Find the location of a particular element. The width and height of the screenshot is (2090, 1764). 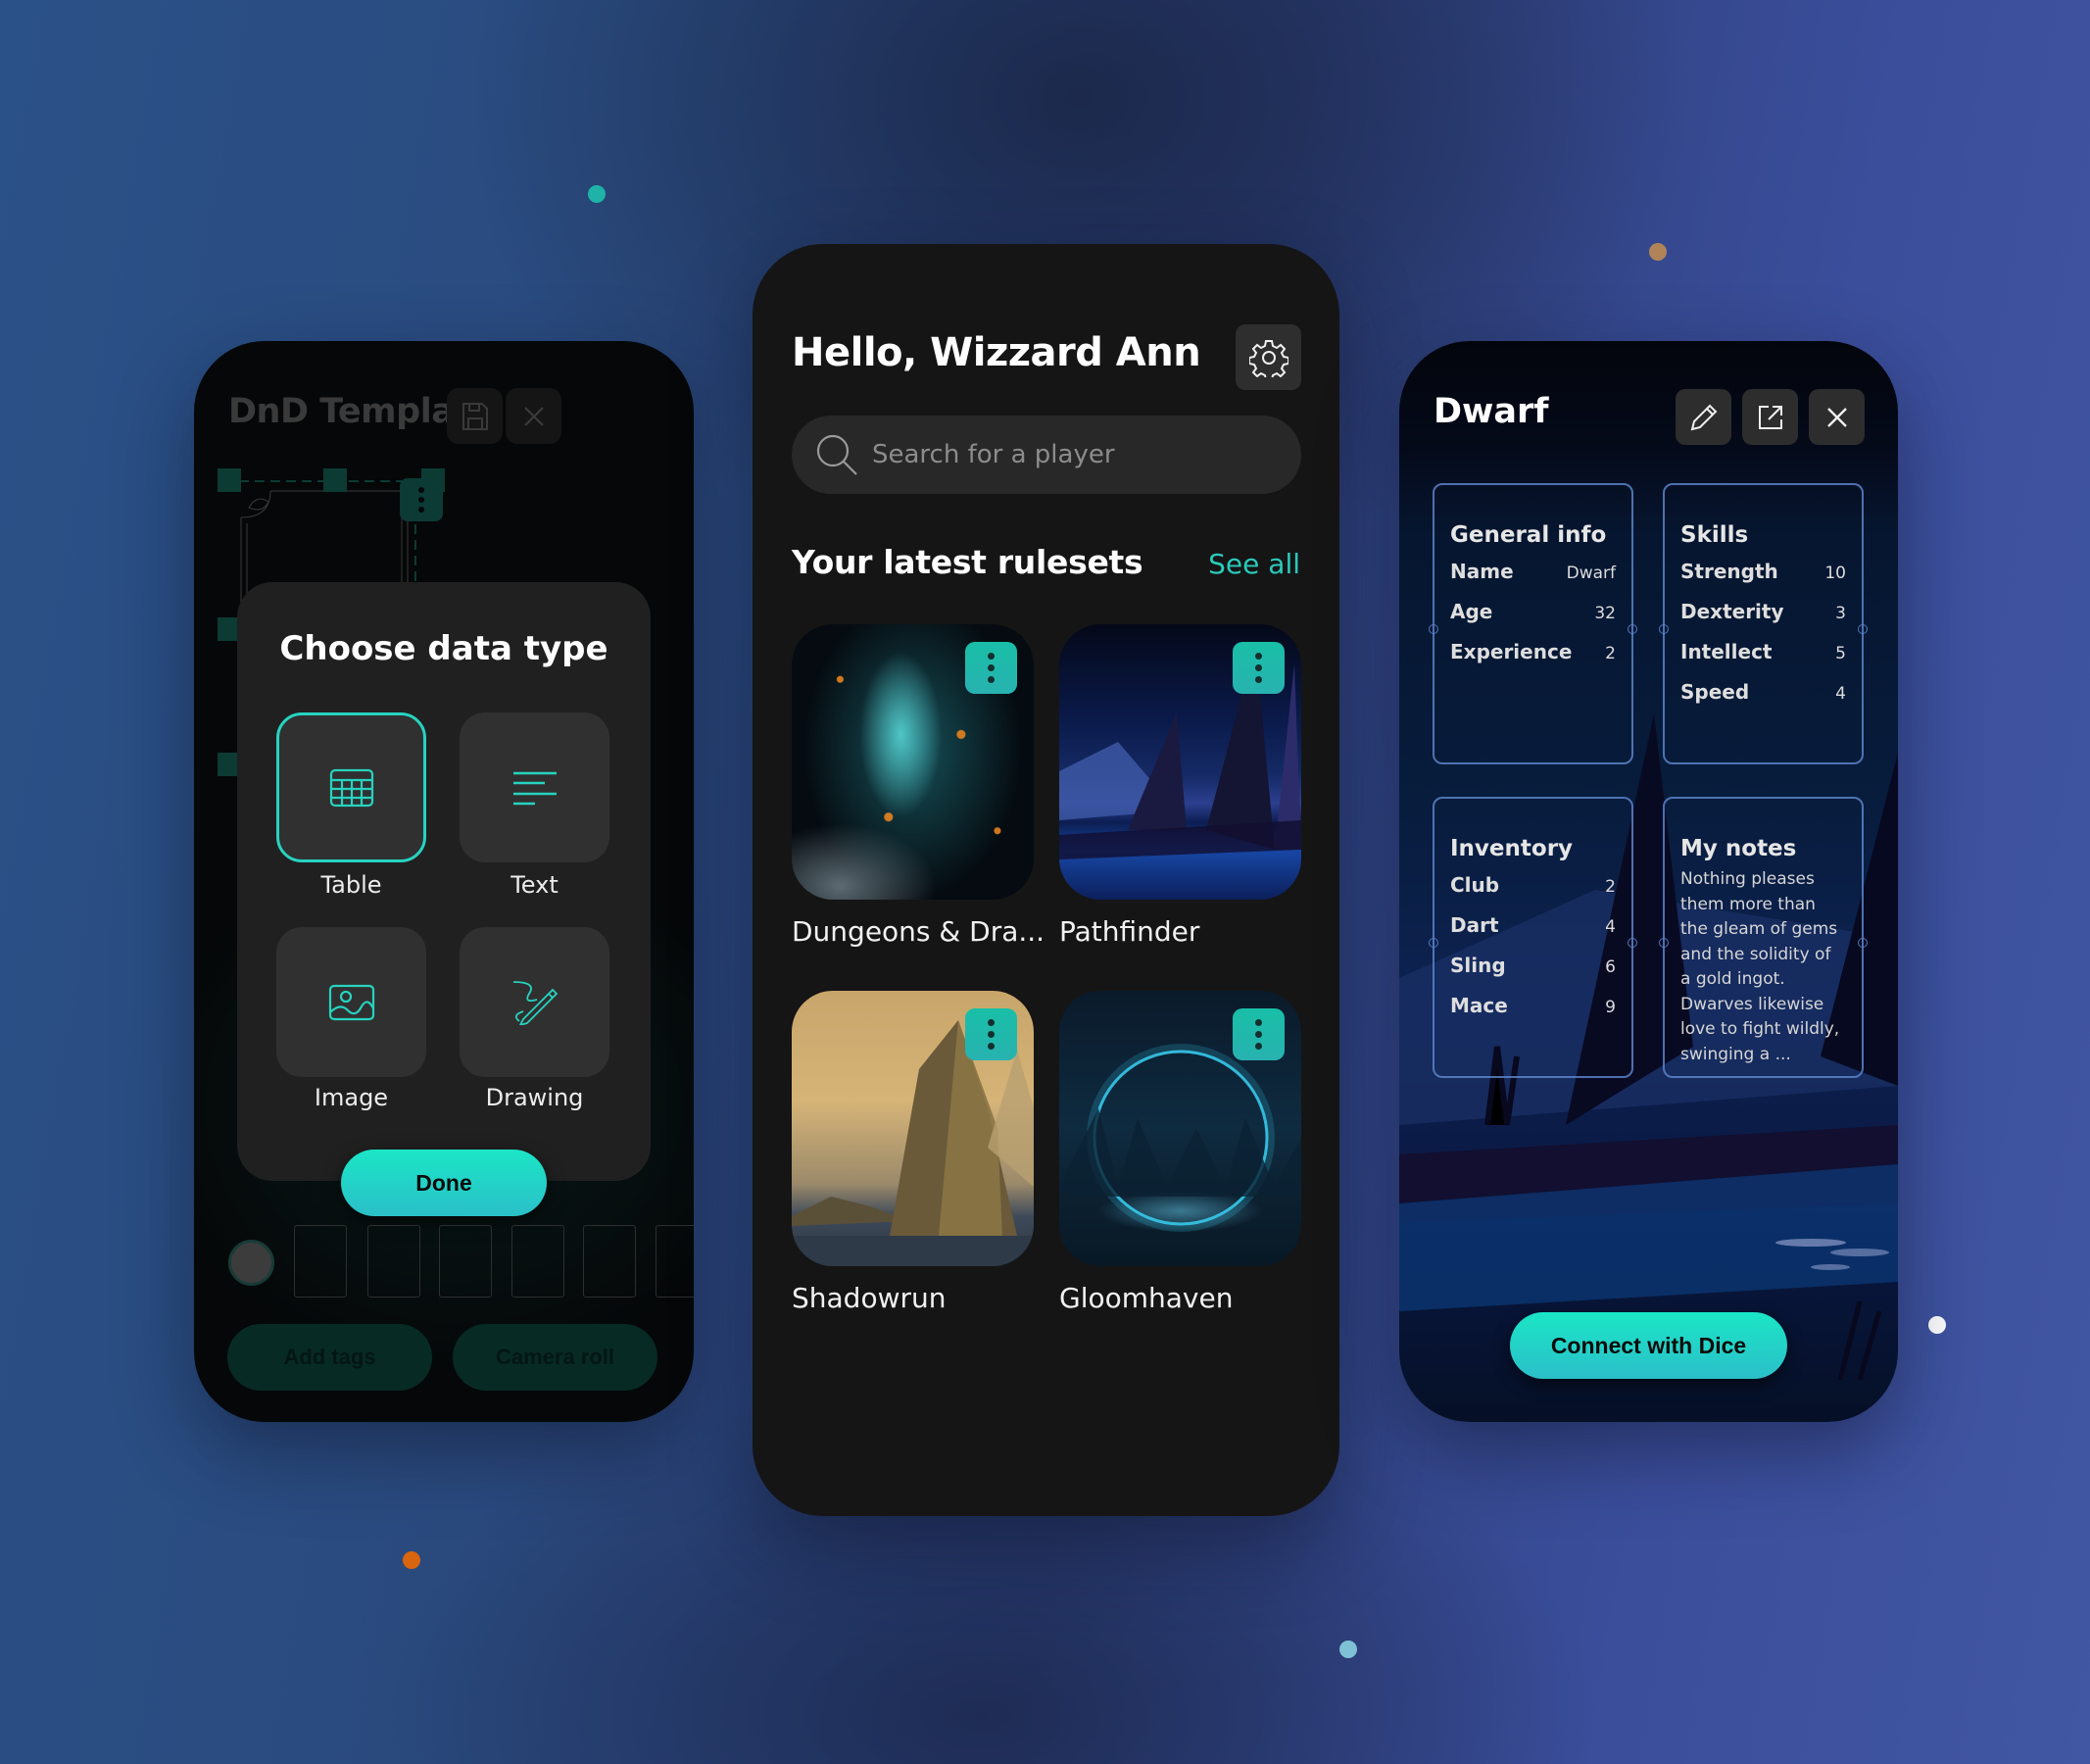

data-type-label: Image is located at coordinates (351, 1097).